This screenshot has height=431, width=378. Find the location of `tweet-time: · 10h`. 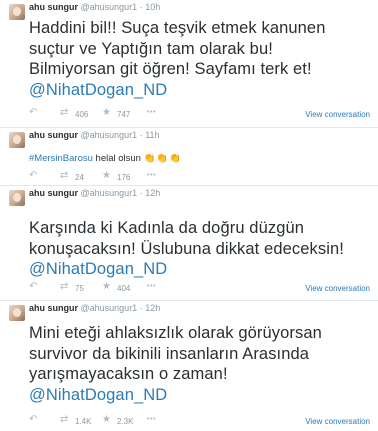

tweet-time: · 10h is located at coordinates (150, 7).